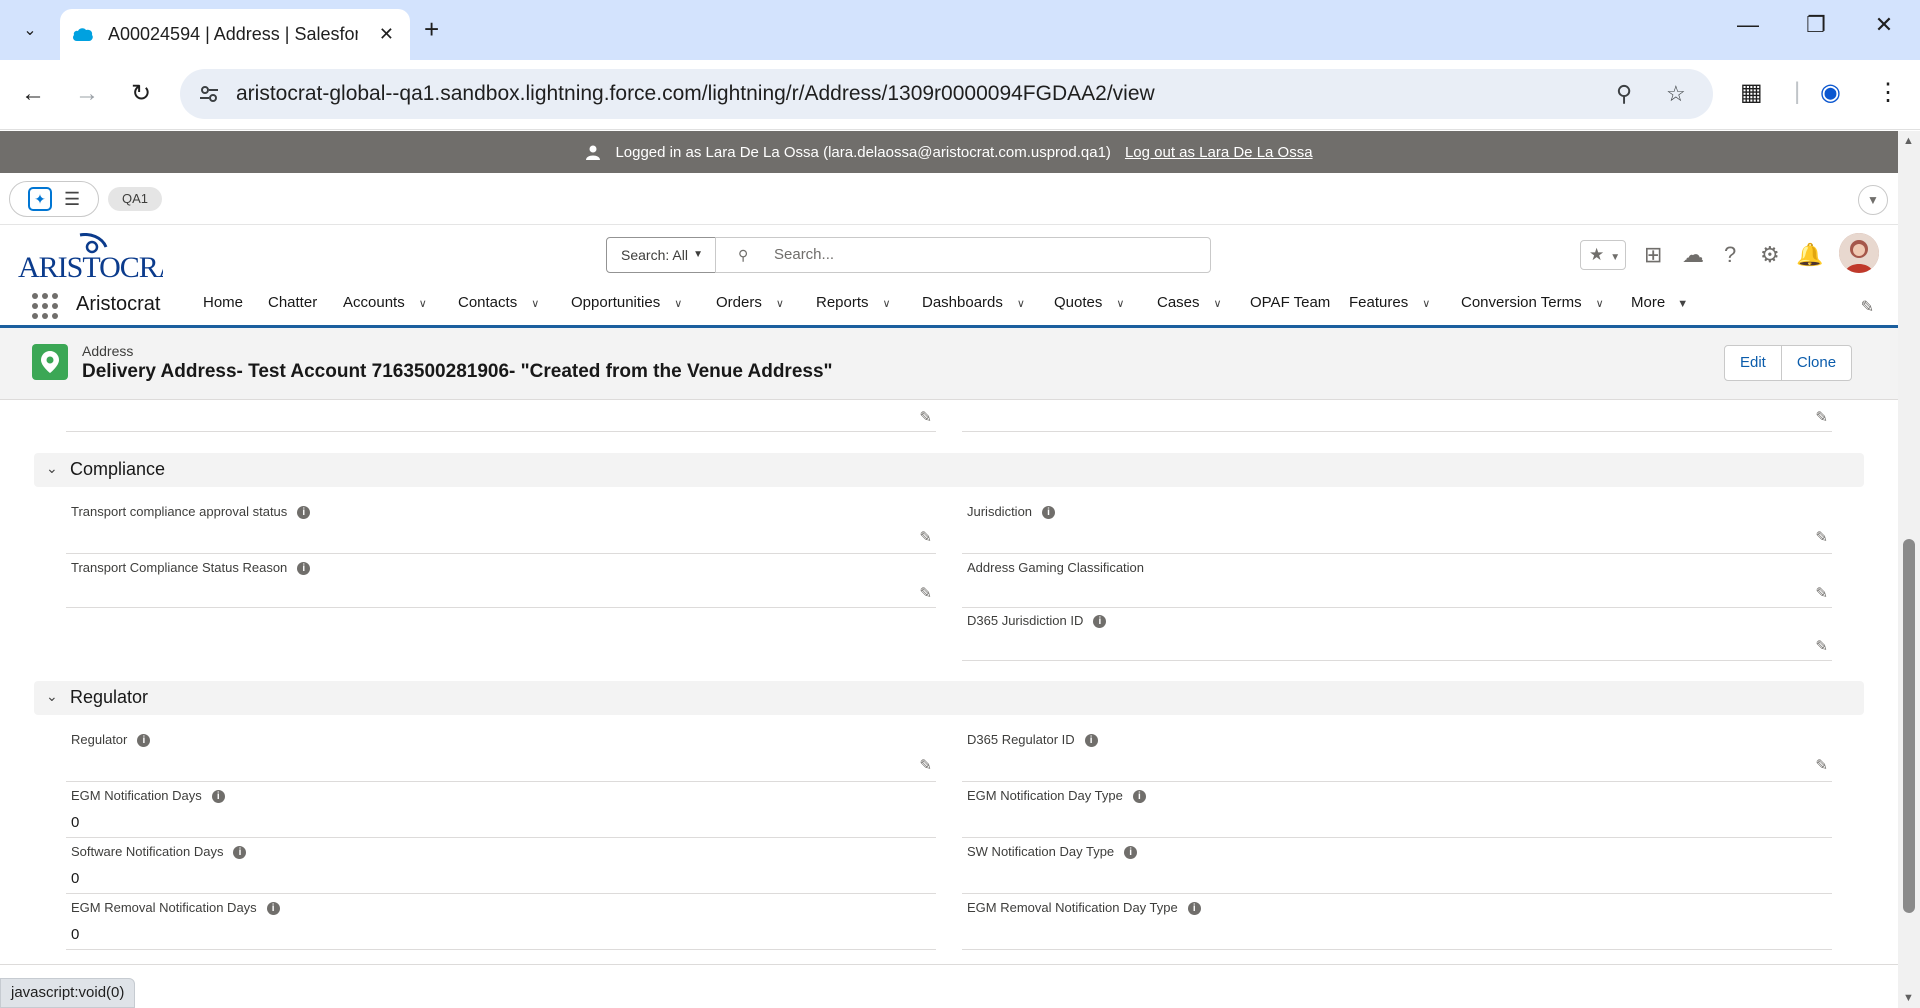 This screenshot has width=1920, height=1008. I want to click on nav-item-label: Accounts, so click(374, 302).